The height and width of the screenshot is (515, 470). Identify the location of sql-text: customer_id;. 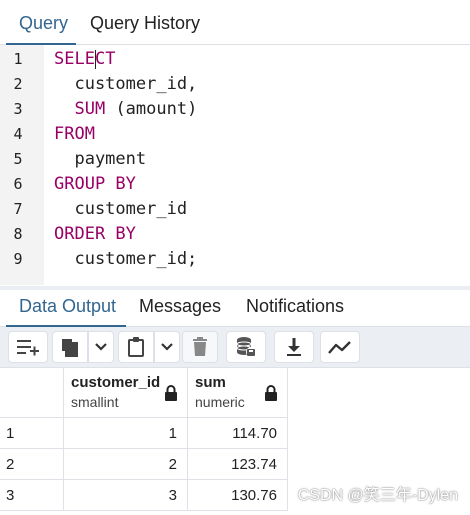
(126, 259).